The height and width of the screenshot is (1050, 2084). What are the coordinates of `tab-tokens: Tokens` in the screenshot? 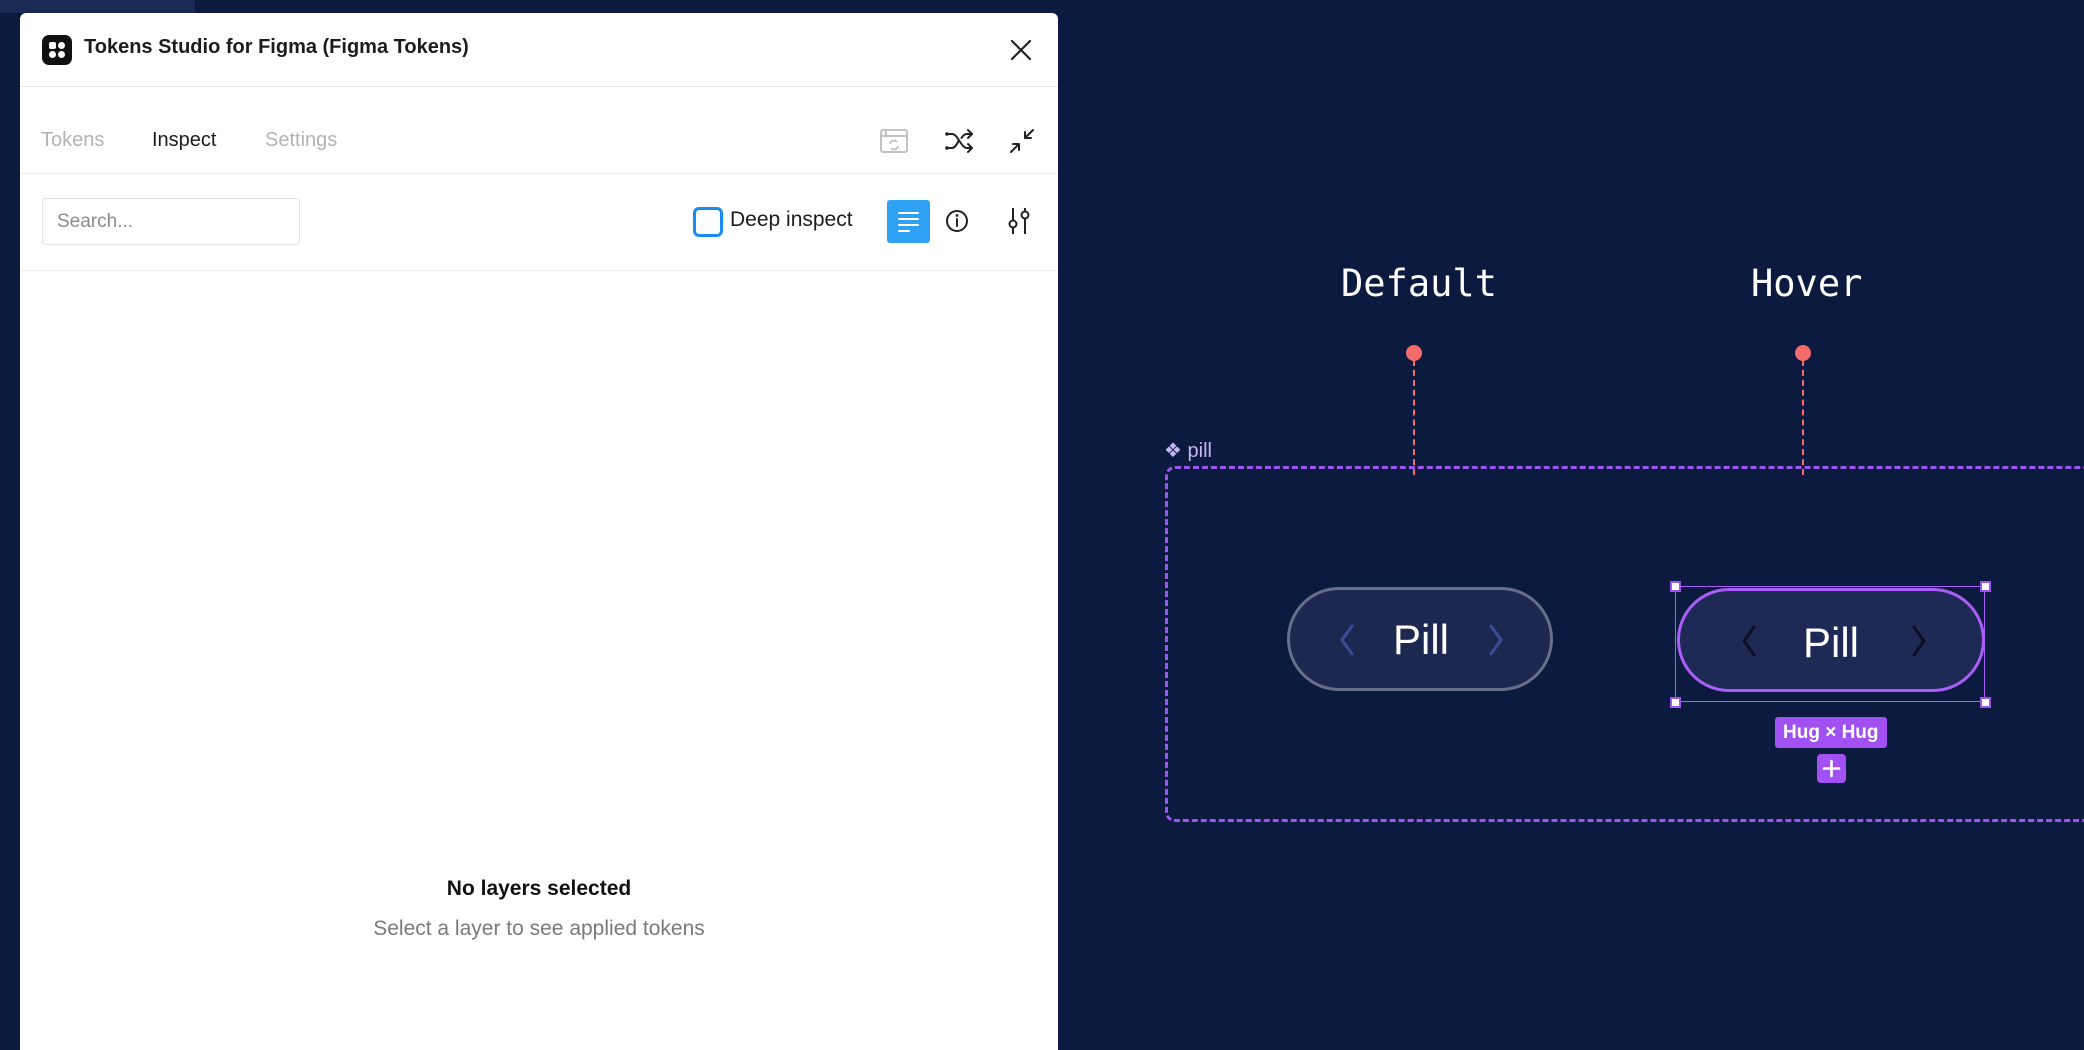 It's located at (72, 140).